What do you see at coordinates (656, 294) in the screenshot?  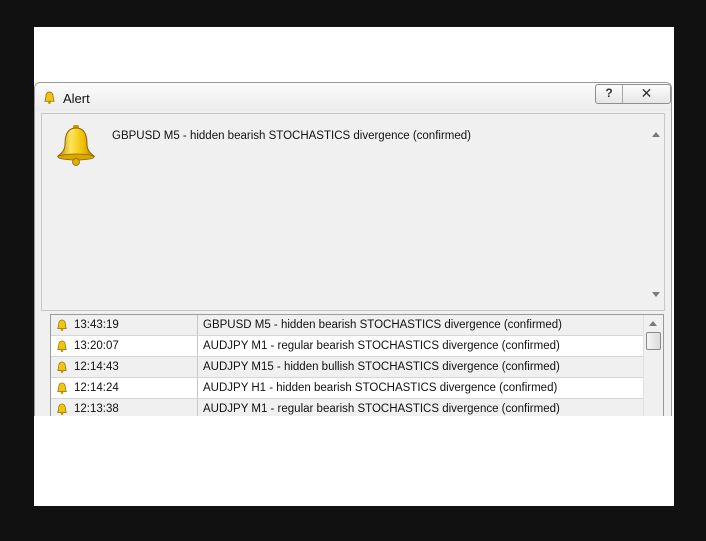 I see `scroll-down-icon` at bounding box center [656, 294].